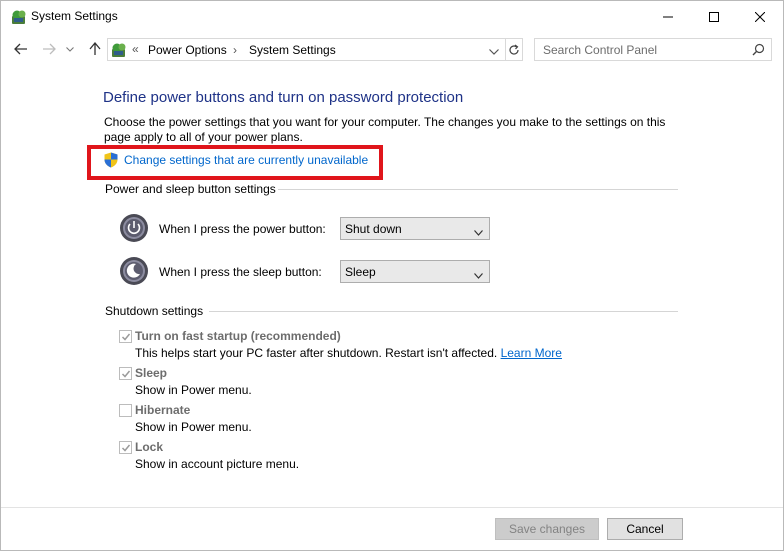  I want to click on sleep-checkbox, so click(125, 373).